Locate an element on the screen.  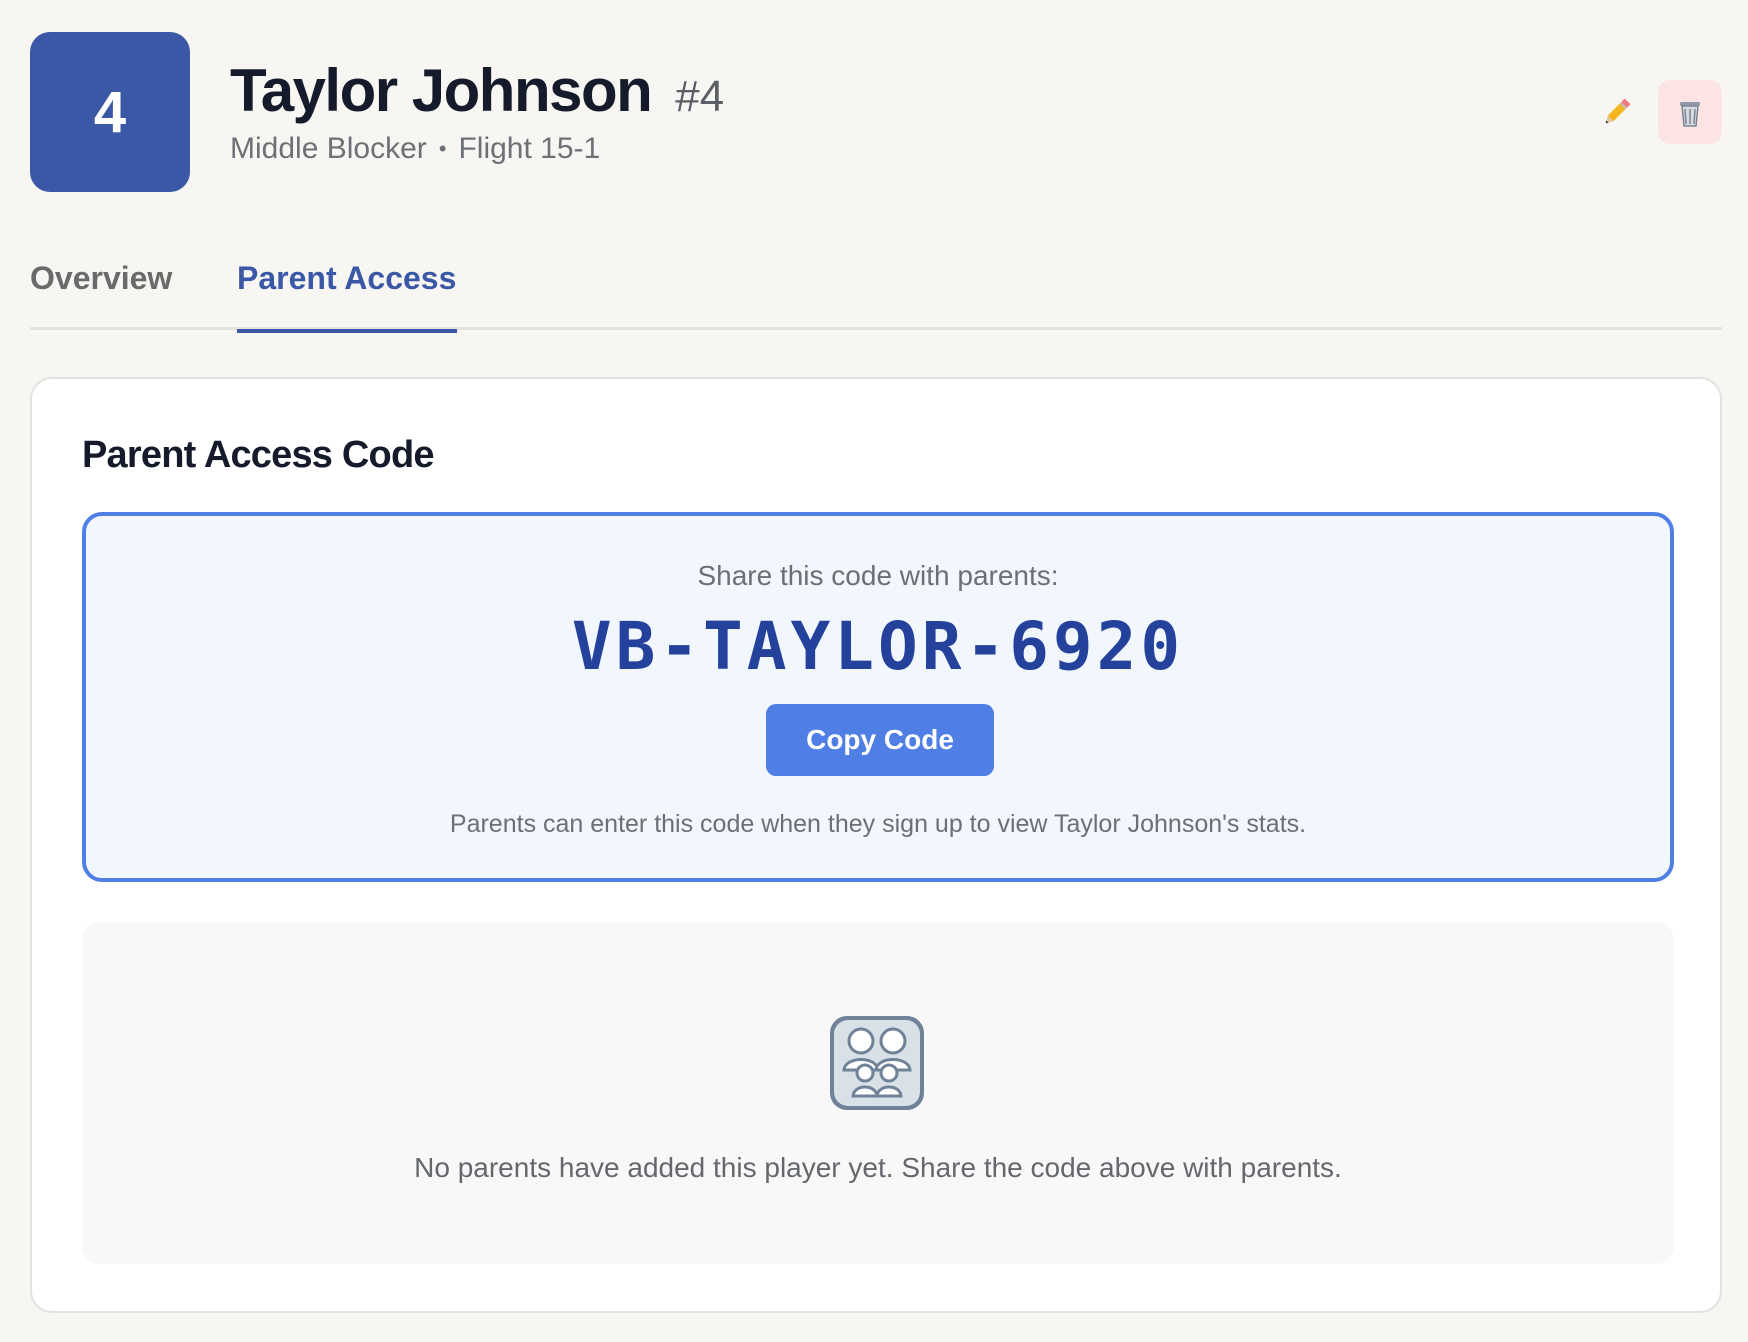
parent-access-code: VB-TAYLOR-6920 is located at coordinates (878, 646).